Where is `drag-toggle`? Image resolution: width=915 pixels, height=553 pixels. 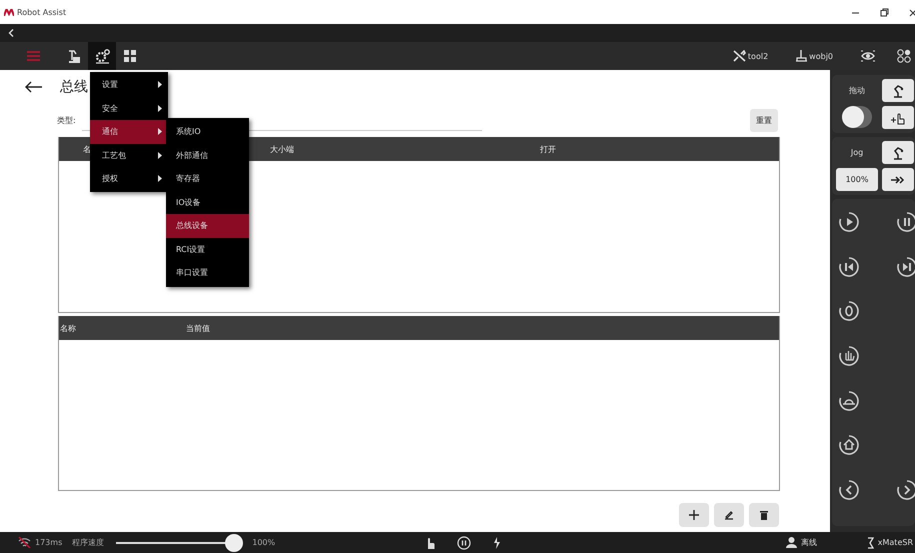 drag-toggle is located at coordinates (857, 117).